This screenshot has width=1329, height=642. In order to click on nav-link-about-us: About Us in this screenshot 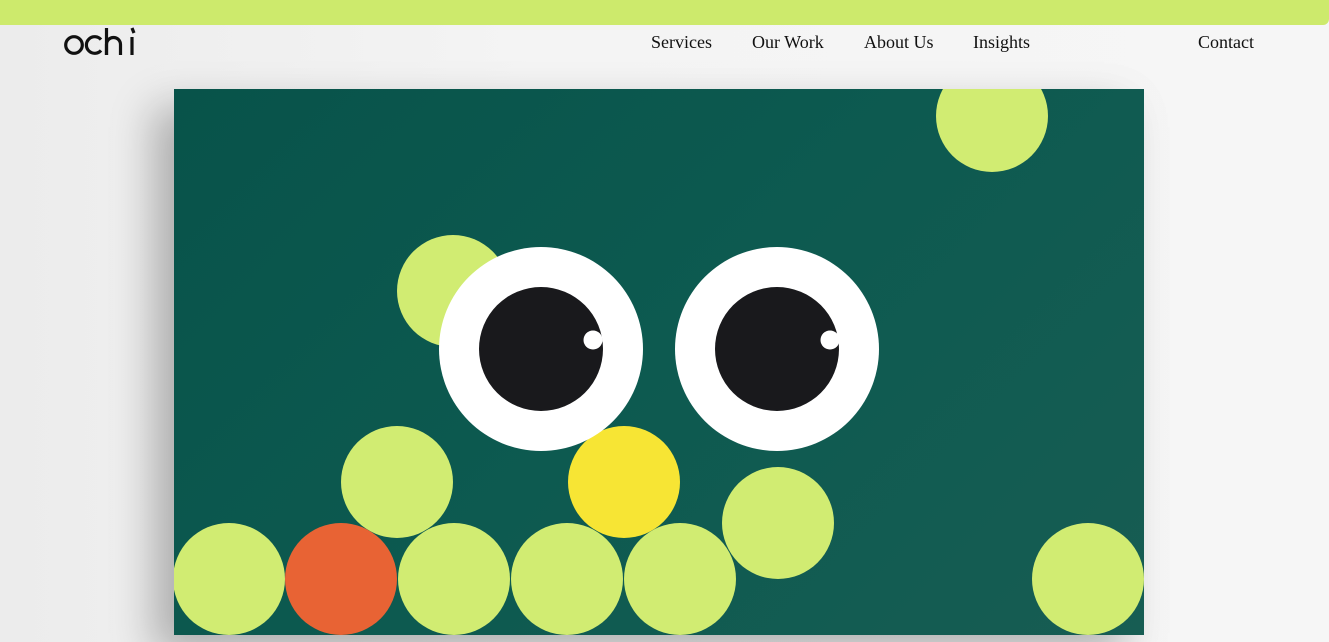, I will do `click(899, 42)`.